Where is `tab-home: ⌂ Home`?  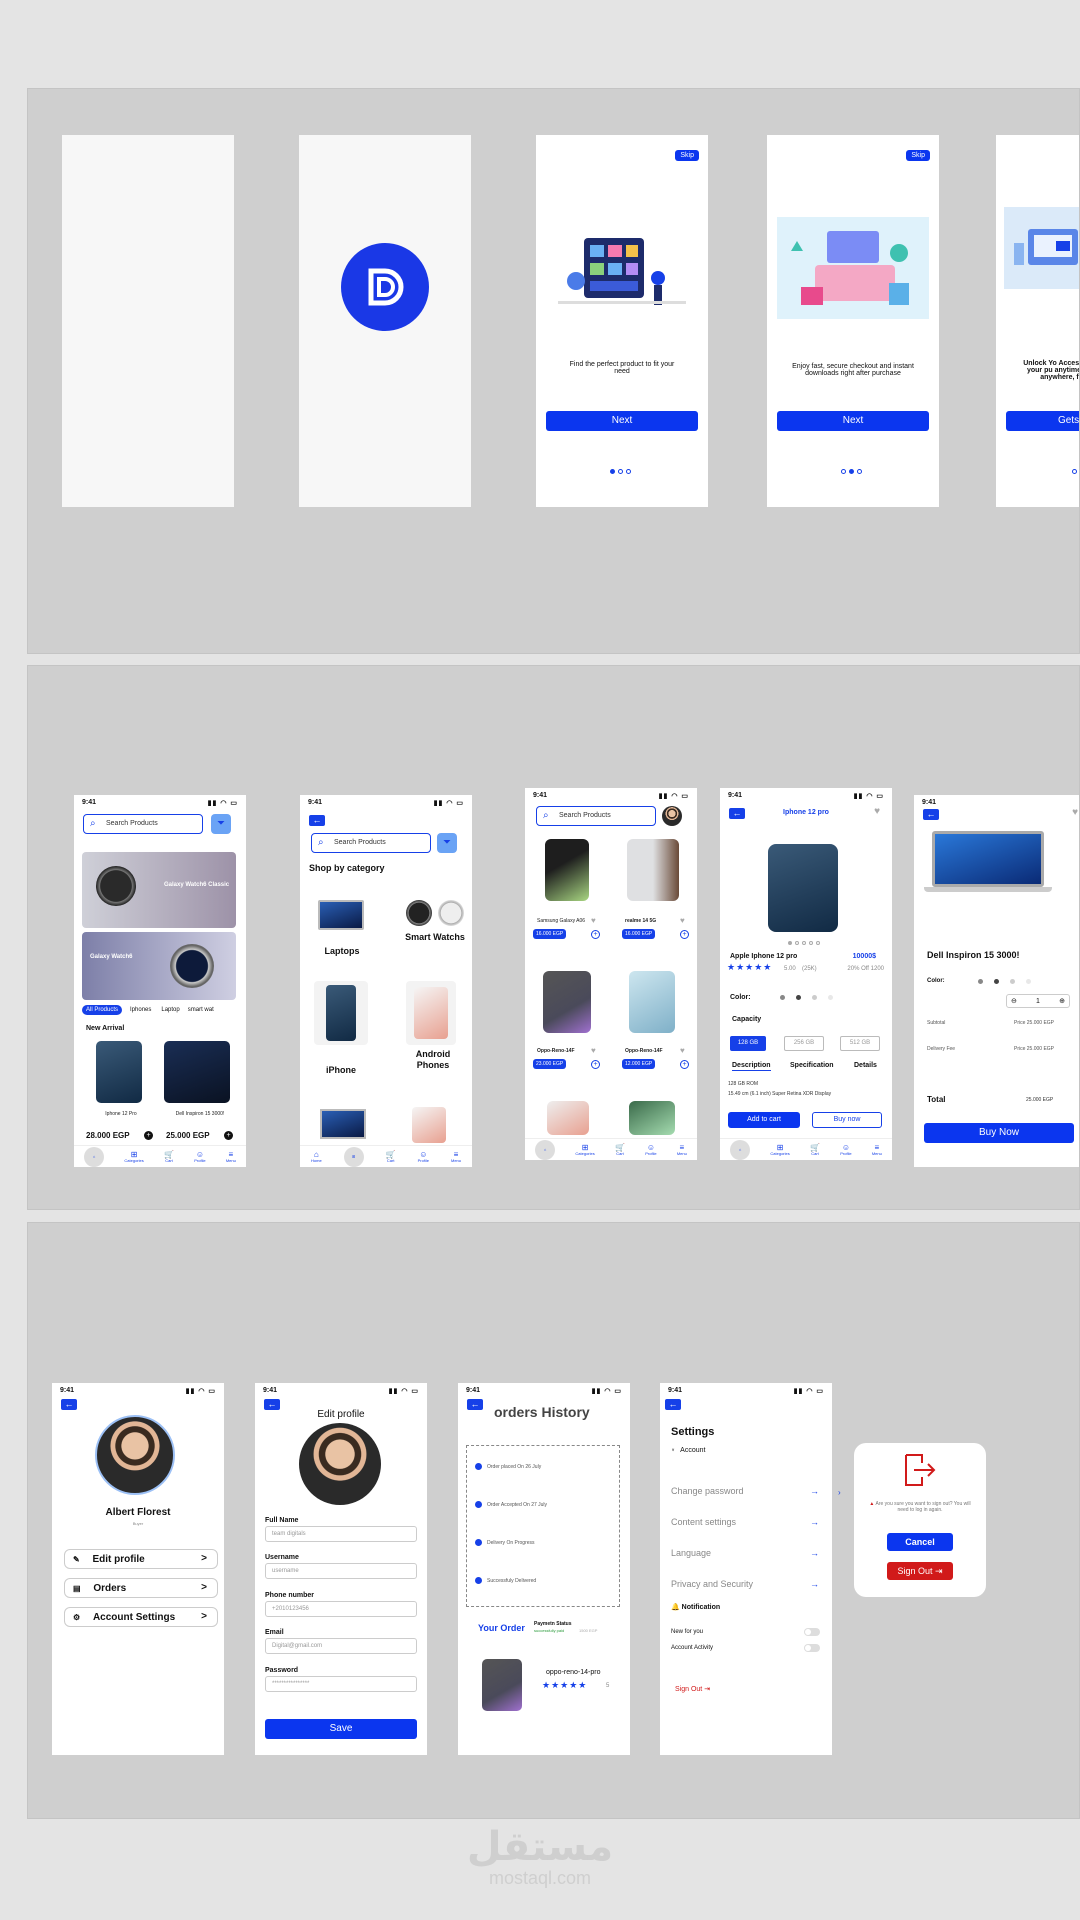 tab-home: ⌂ Home is located at coordinates (316, 1156).